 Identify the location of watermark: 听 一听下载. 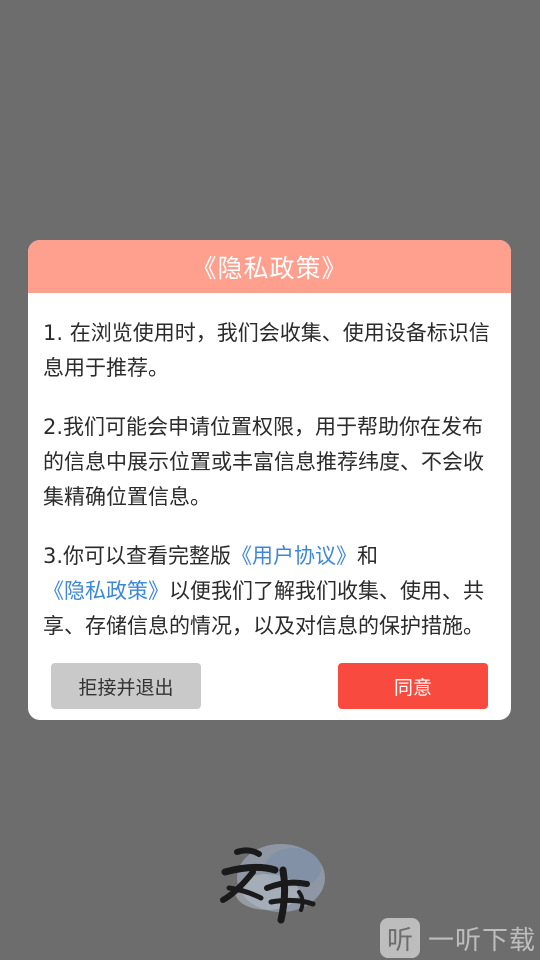
(458, 938).